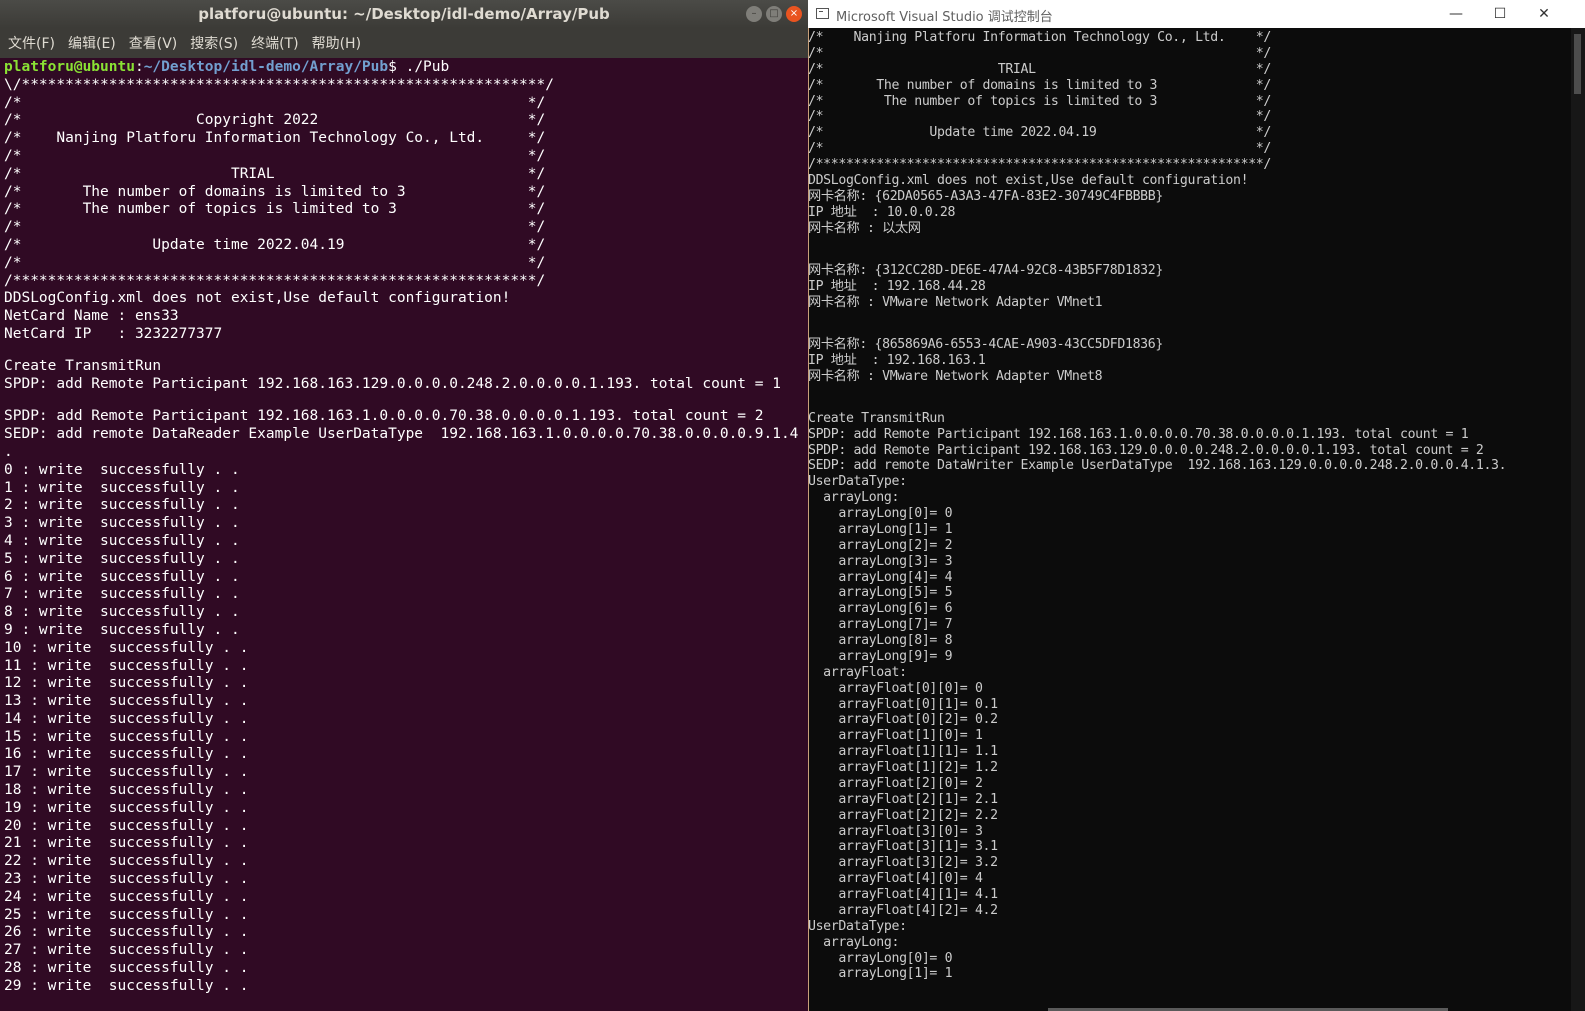 This screenshot has height=1011, width=1585. I want to click on output-line: arrayLong[7]= 7, so click(880, 625).